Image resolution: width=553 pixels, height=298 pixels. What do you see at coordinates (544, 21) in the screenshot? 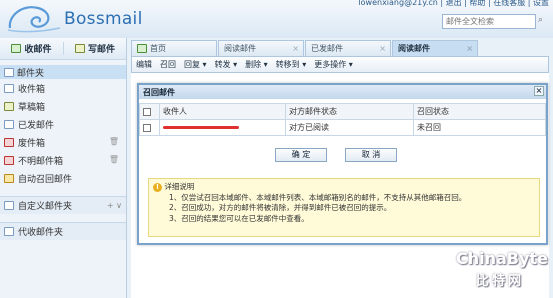
I see `search-icon: ⌕` at bounding box center [544, 21].